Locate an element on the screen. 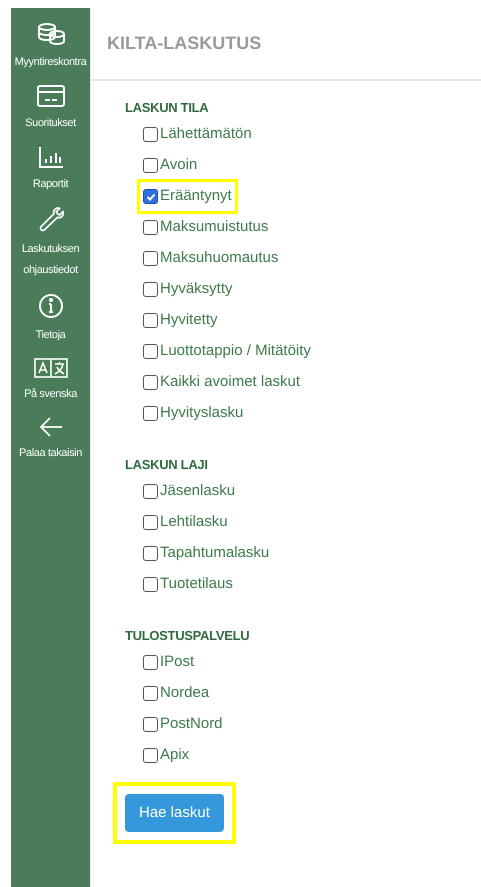 This screenshot has height=887, width=481. nav-link: På svenska is located at coordinates (50, 394).